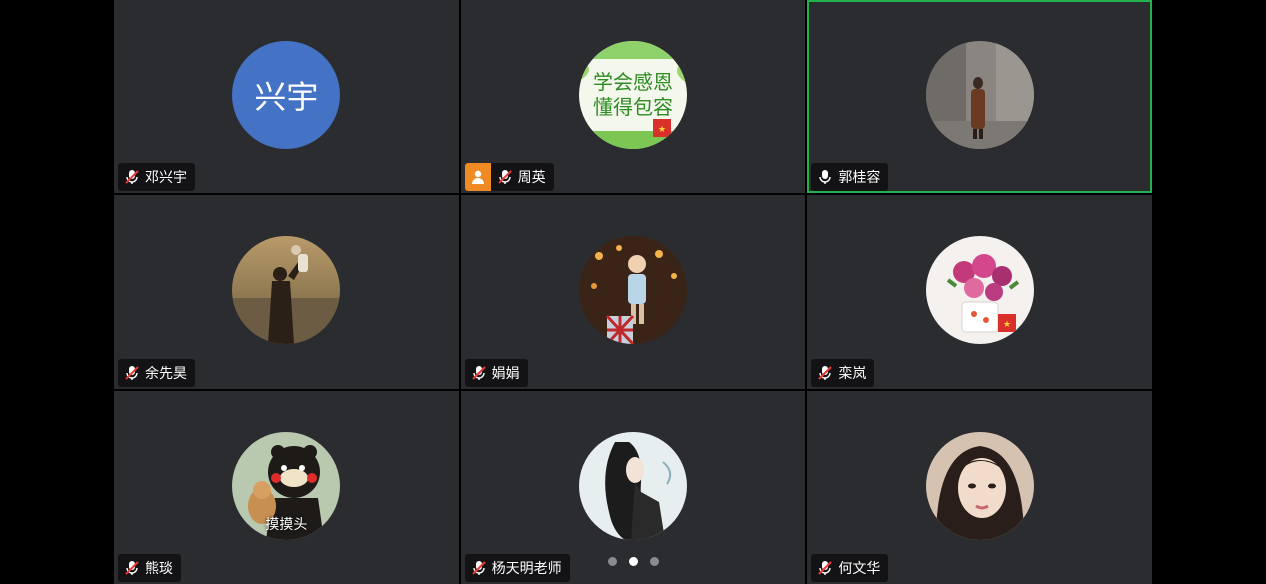  I want to click on participant-name: 何文华, so click(859, 568).